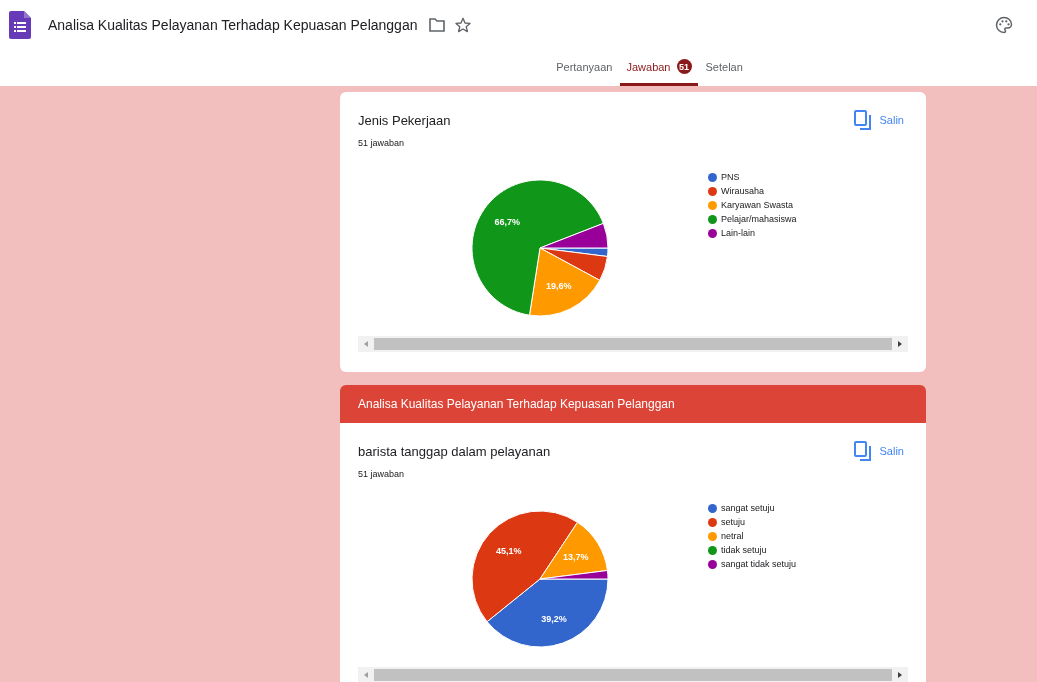 This screenshot has width=1037, height=682. What do you see at coordinates (454, 451) in the screenshot?
I see `question-title: barista tanggap dalam pelayanan` at bounding box center [454, 451].